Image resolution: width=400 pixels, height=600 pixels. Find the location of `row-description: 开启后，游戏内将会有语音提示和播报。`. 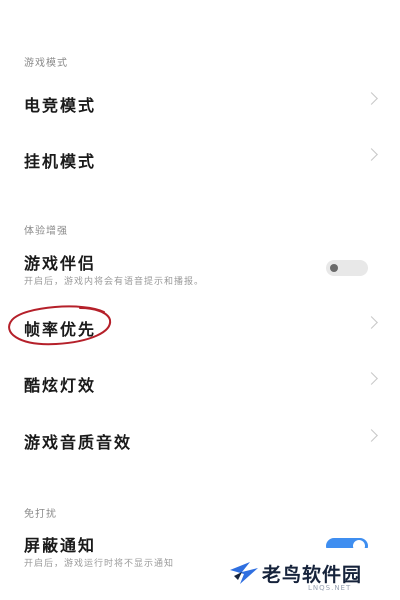

row-description: 开启后，游戏内将会有语音提示和播报。 is located at coordinates (114, 282).